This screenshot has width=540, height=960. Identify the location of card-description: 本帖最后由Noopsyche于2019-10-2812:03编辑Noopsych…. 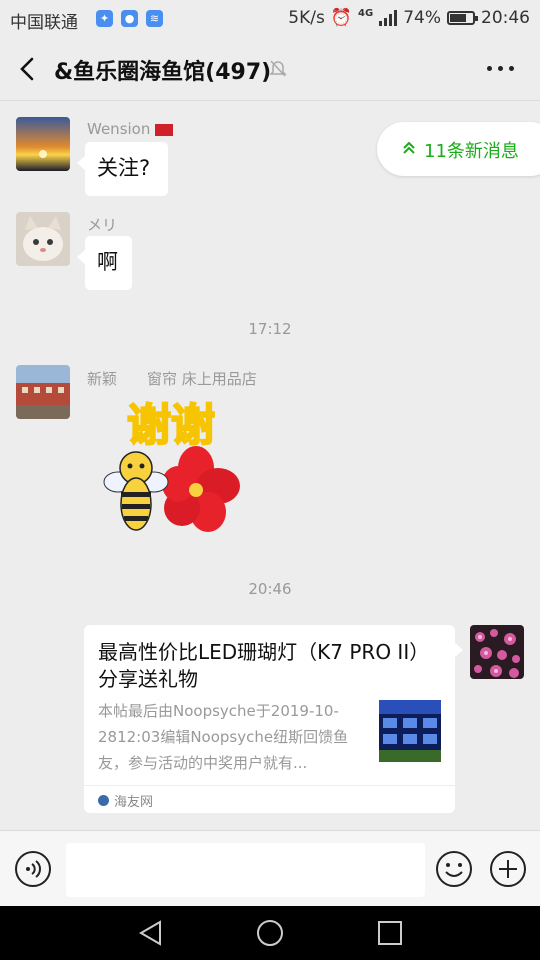
(223, 737).